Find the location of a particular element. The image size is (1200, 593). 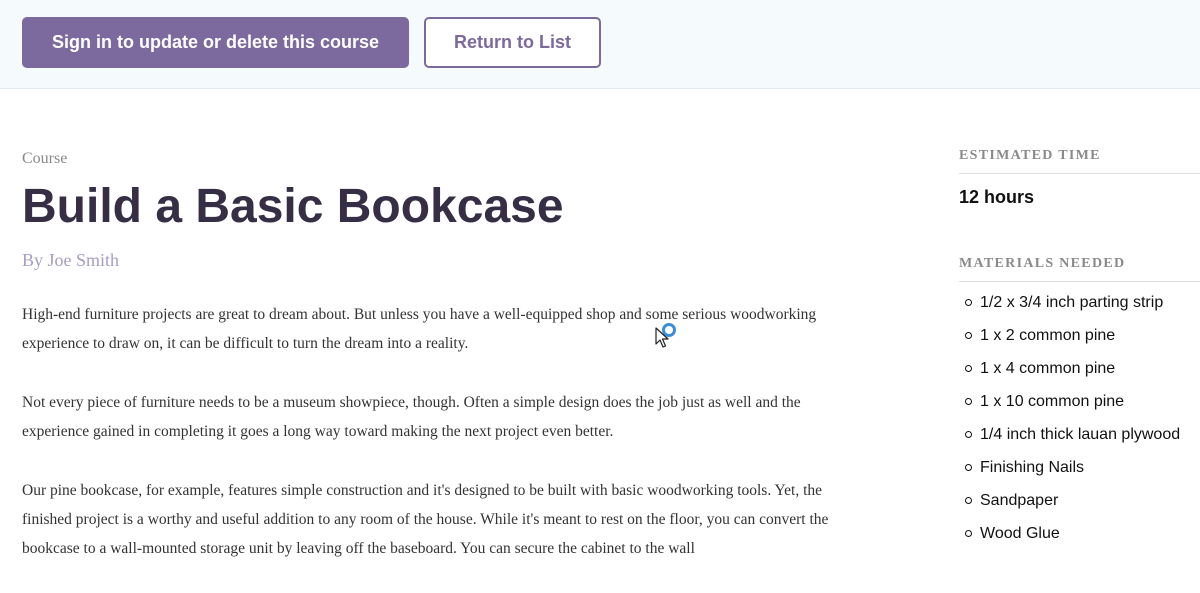

material-item: 1 x 4 common pine is located at coordinates (1079, 368).